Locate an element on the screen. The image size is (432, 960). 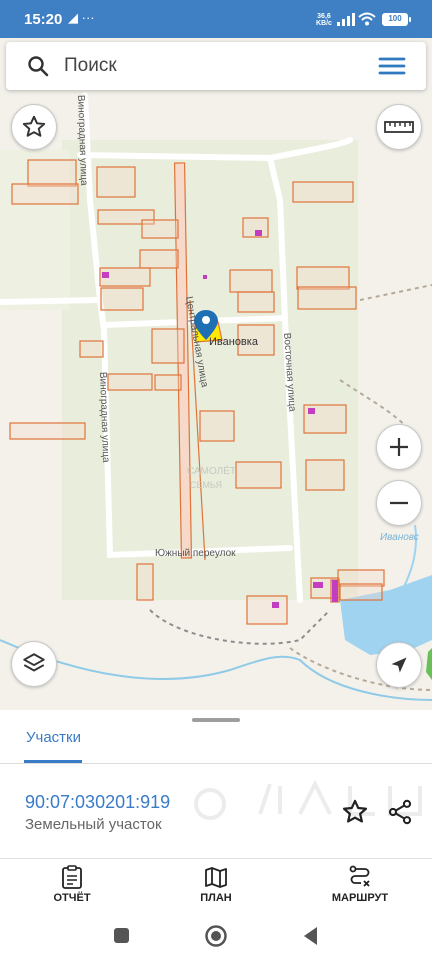
zoom-in-button is located at coordinates (399, 447).